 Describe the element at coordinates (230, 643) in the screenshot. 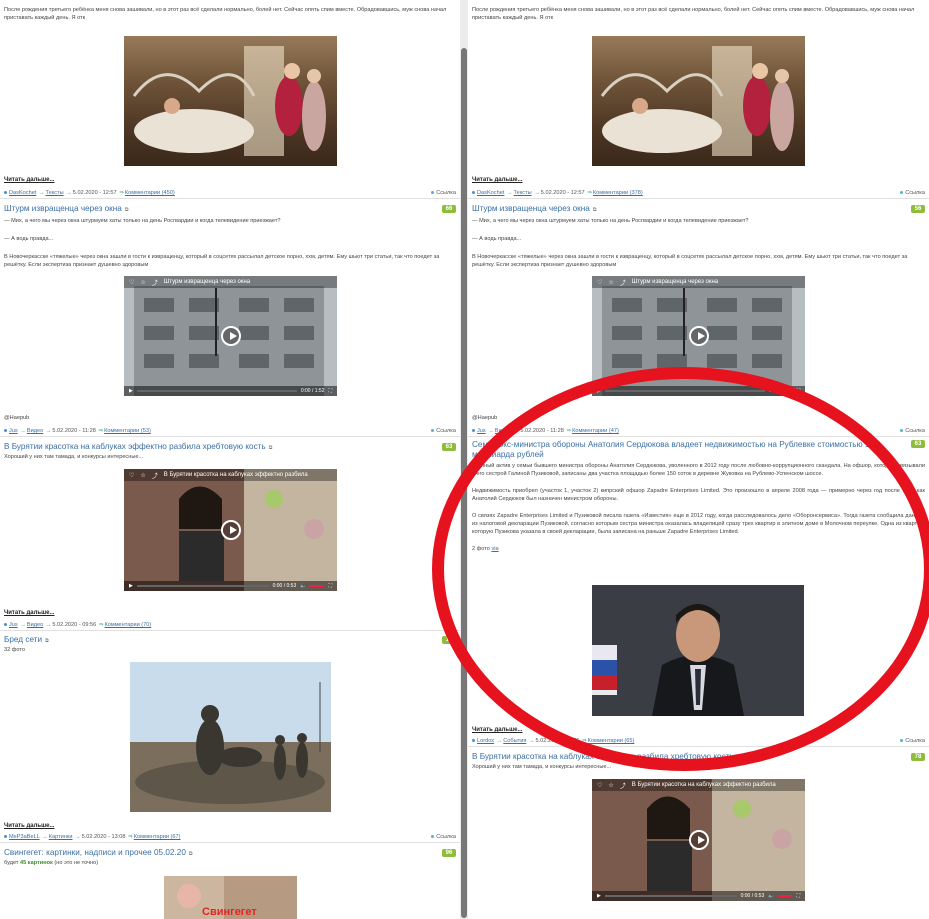

I see `post-card: Бред сети ⧉ 17 32 фото` at that location.